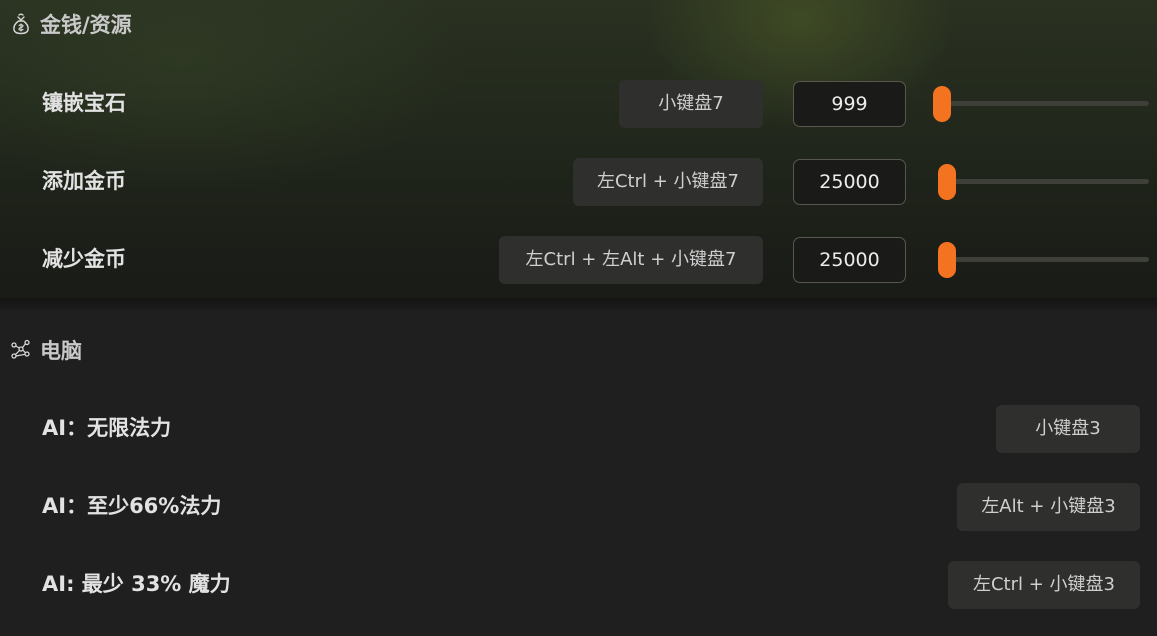 Image resolution: width=1157 pixels, height=636 pixels. Describe the element at coordinates (21, 350) in the screenshot. I see `network-icon` at that location.